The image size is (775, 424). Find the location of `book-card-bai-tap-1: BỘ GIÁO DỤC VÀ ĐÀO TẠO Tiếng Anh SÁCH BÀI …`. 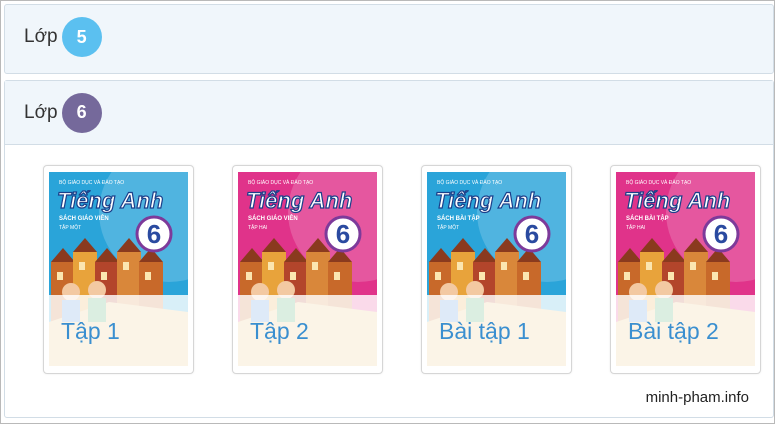

book-card-bai-tap-1: BỘ GIÁO DỤC VÀ ĐÀO TẠO Tiếng Anh SÁCH BÀI … is located at coordinates (496, 269).